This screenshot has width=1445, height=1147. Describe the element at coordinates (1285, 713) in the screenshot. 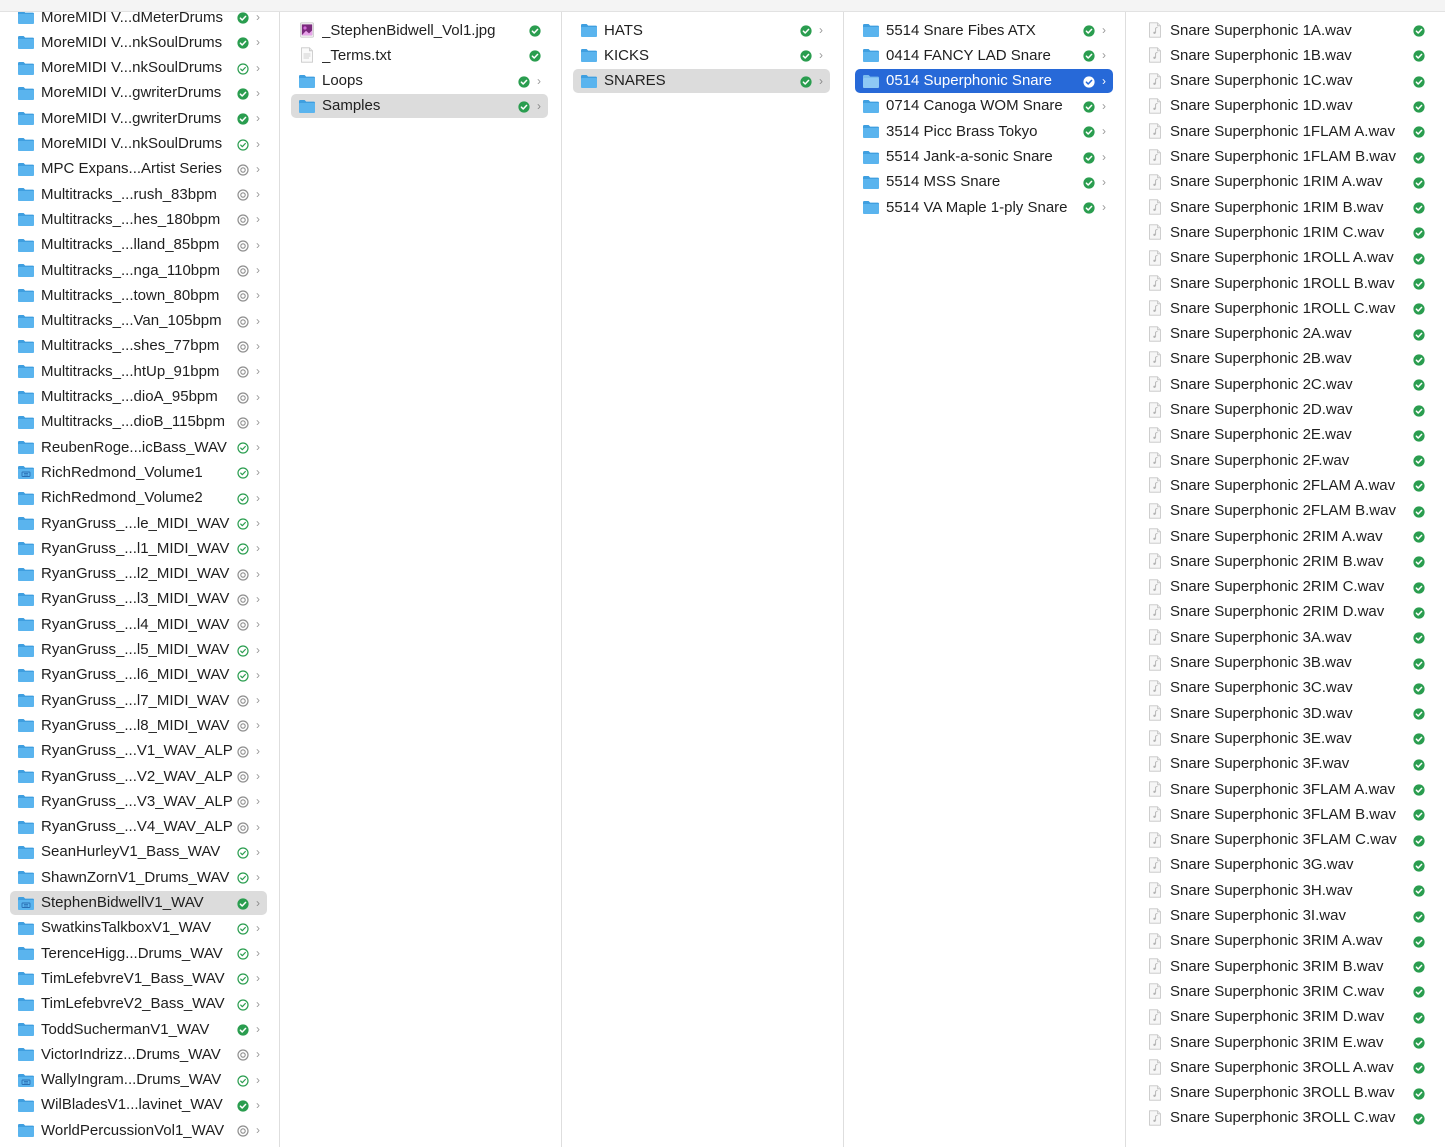

I see `file-row-snare-superphonic-3d-wav: Snare Superphonic 3D.wav` at that location.